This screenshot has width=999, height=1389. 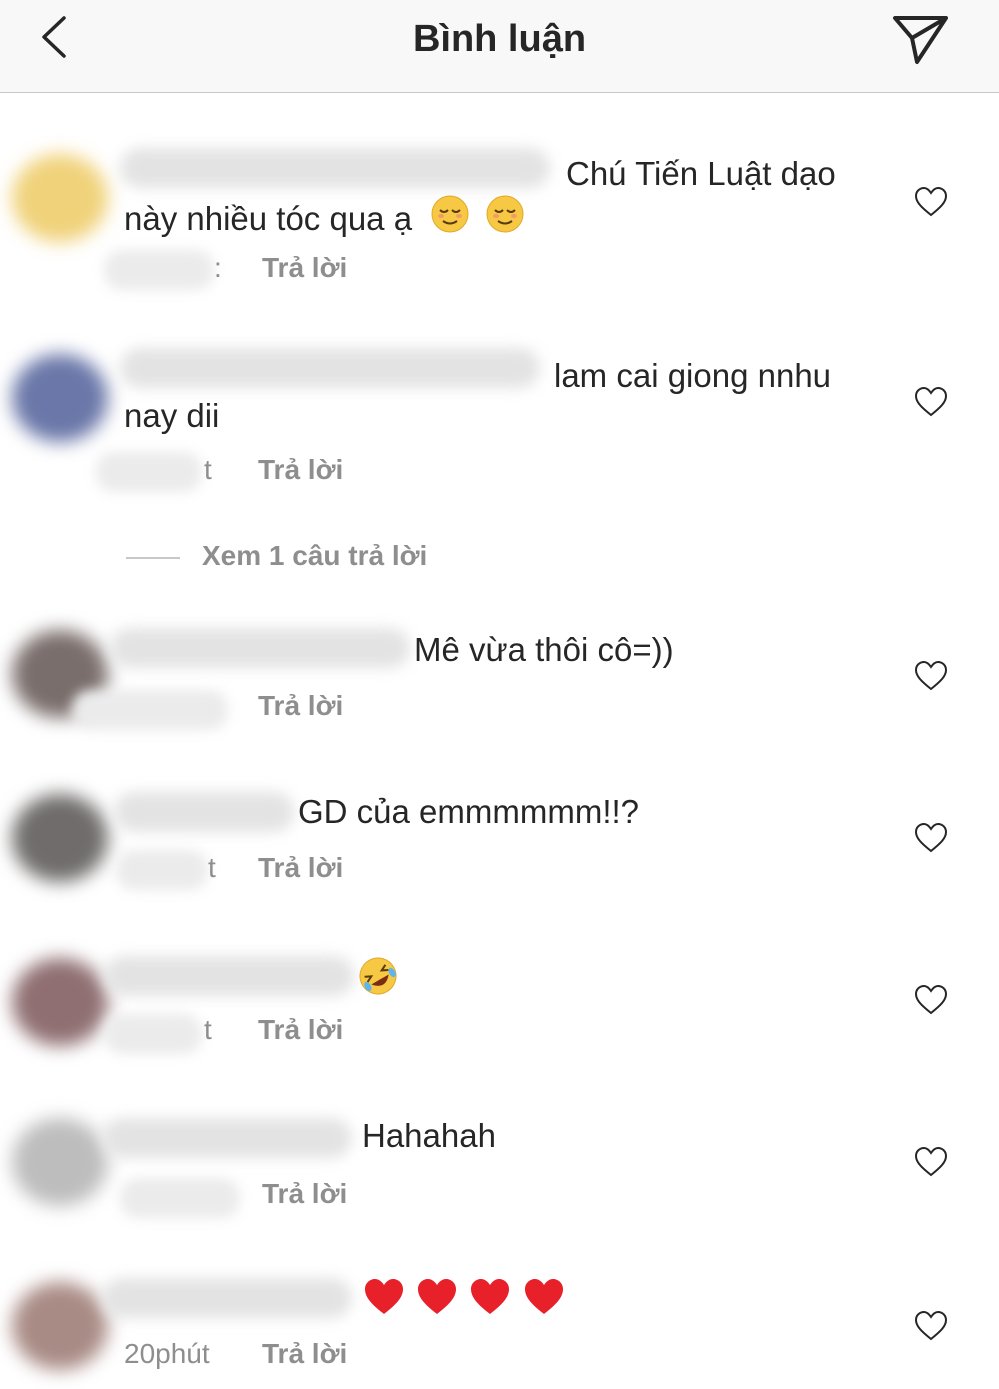 I want to click on header-bar: Bình luận, so click(x=499, y=46).